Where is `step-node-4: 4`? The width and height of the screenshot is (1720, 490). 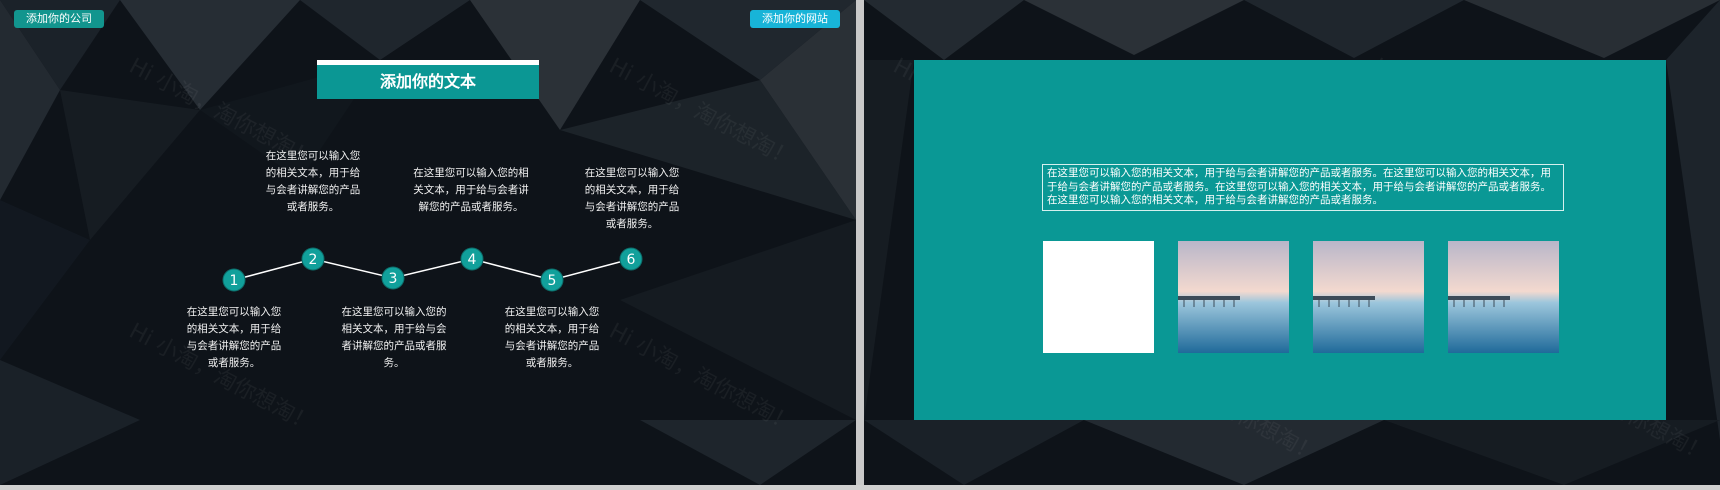
step-node-4: 4 is located at coordinates (472, 259).